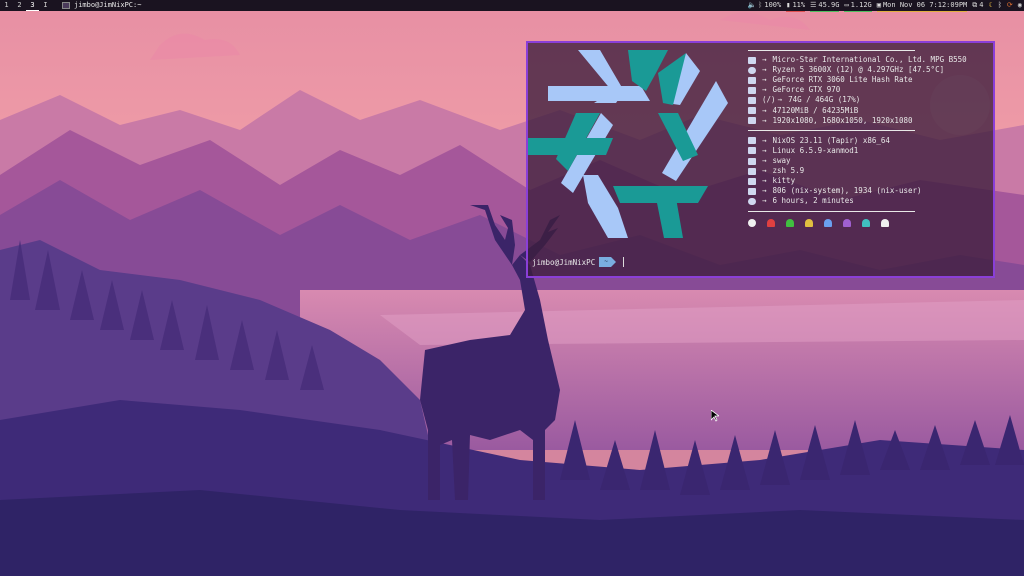 The height and width of the screenshot is (576, 1024). Describe the element at coordinates (45, 5) in the screenshot. I see `workspace-4: I` at that location.